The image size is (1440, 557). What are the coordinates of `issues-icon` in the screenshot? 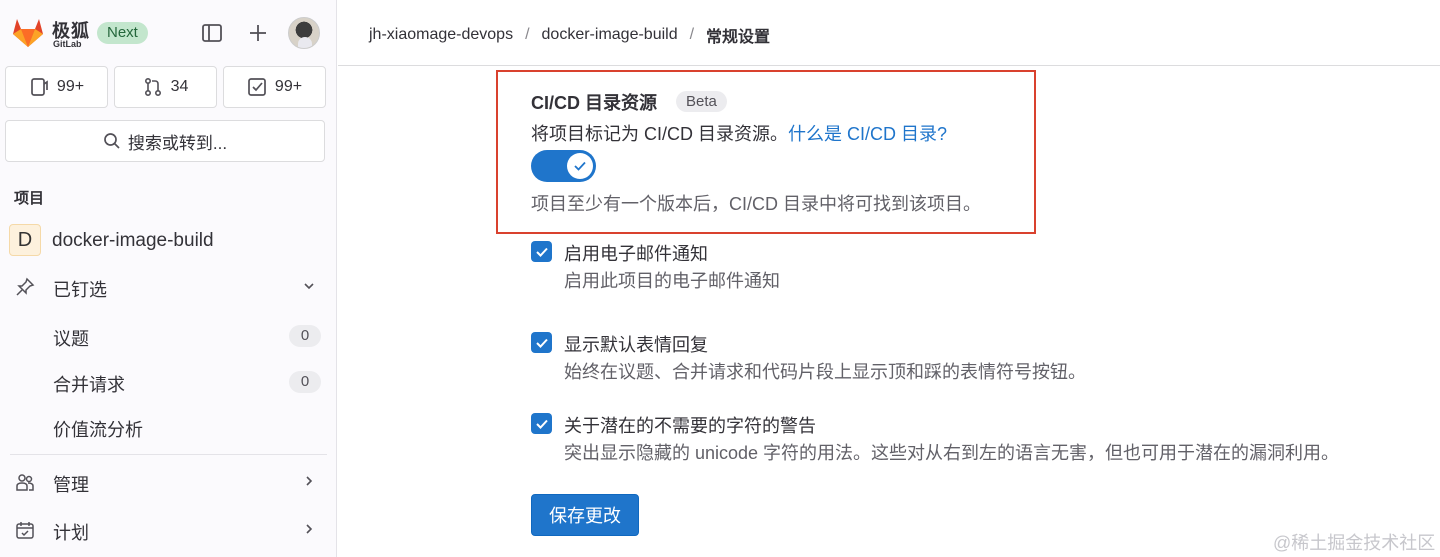 It's located at (39, 87).